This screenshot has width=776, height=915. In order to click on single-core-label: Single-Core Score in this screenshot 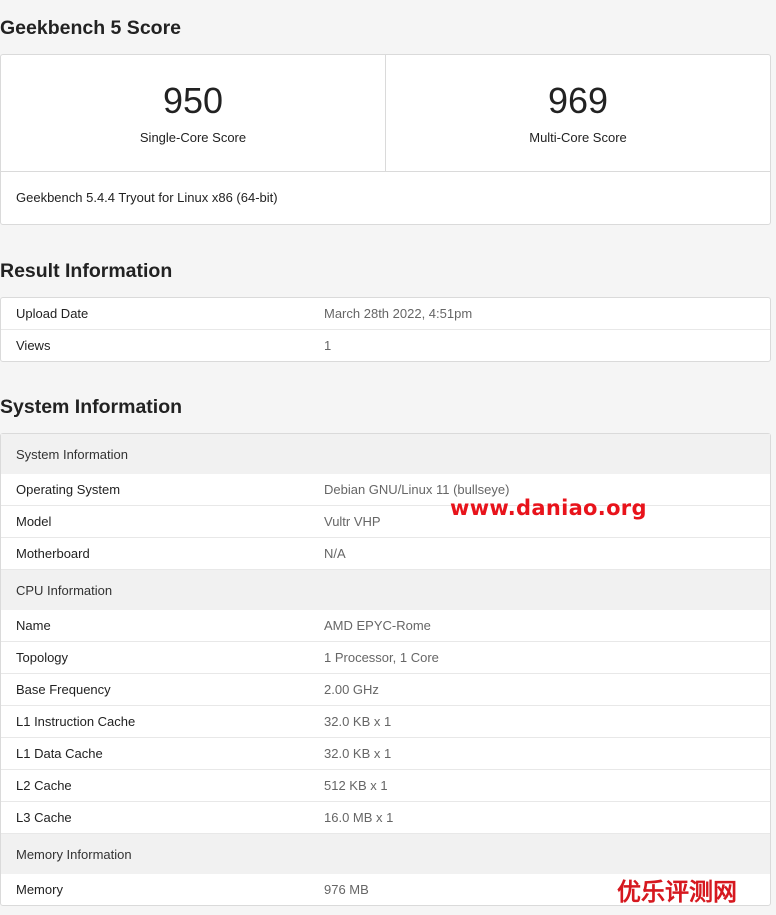, I will do `click(193, 137)`.